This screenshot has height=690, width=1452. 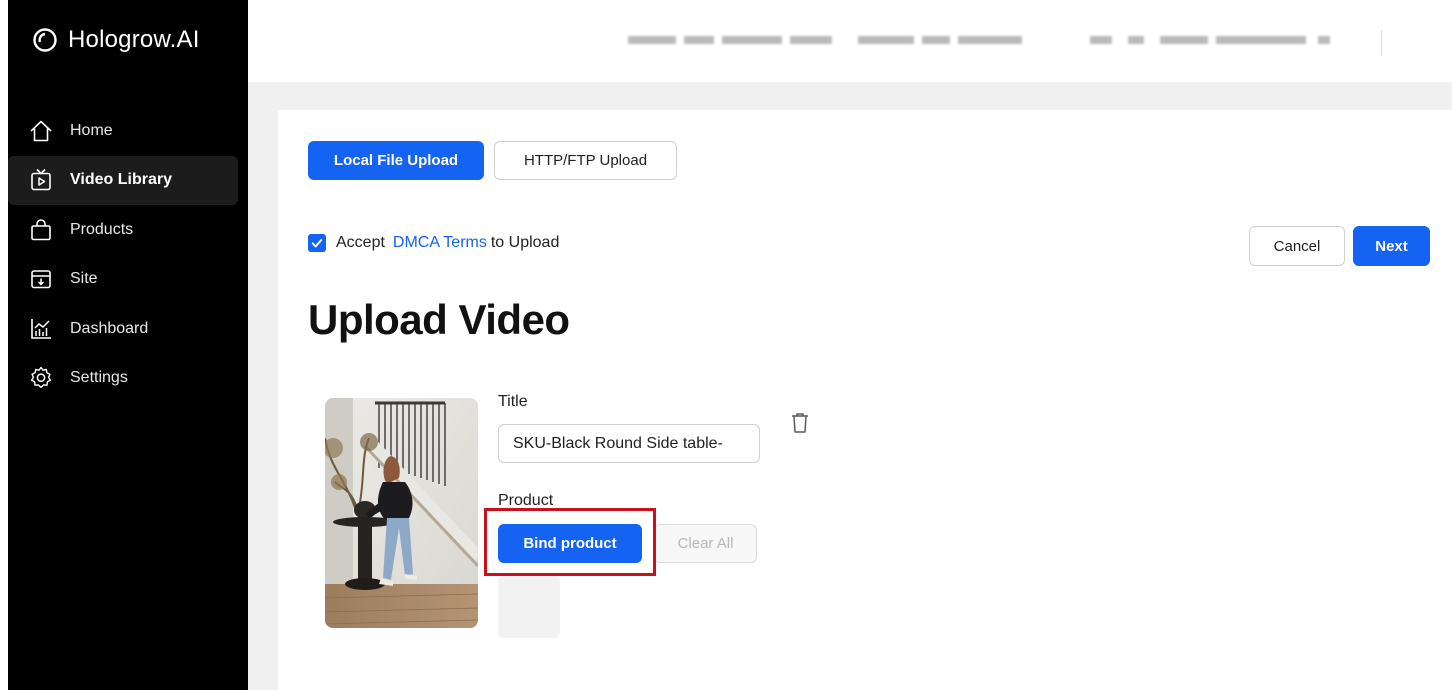 I want to click on product-placeholder, so click(x=529, y=607).